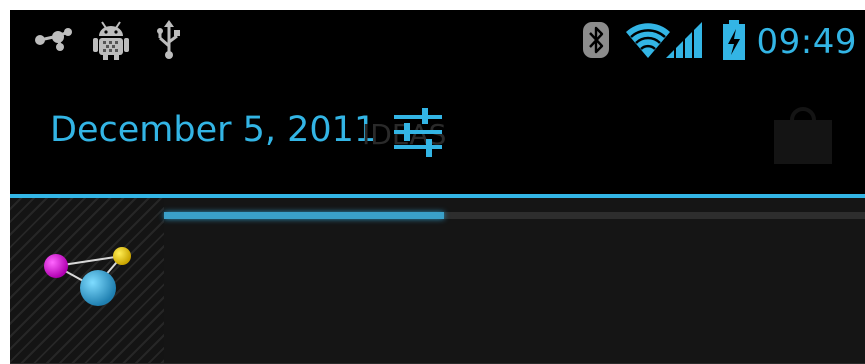 Image resolution: width=865 pixels, height=364 pixels. I want to click on settings-button, so click(418, 133).